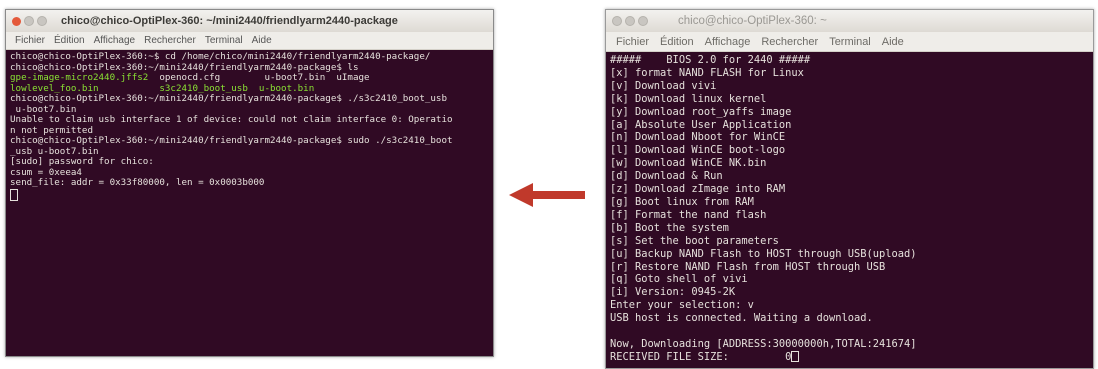 The width and height of the screenshot is (1098, 369). What do you see at coordinates (673, 292) in the screenshot?
I see `terminal-line: [i] Version: 0945-2K` at bounding box center [673, 292].